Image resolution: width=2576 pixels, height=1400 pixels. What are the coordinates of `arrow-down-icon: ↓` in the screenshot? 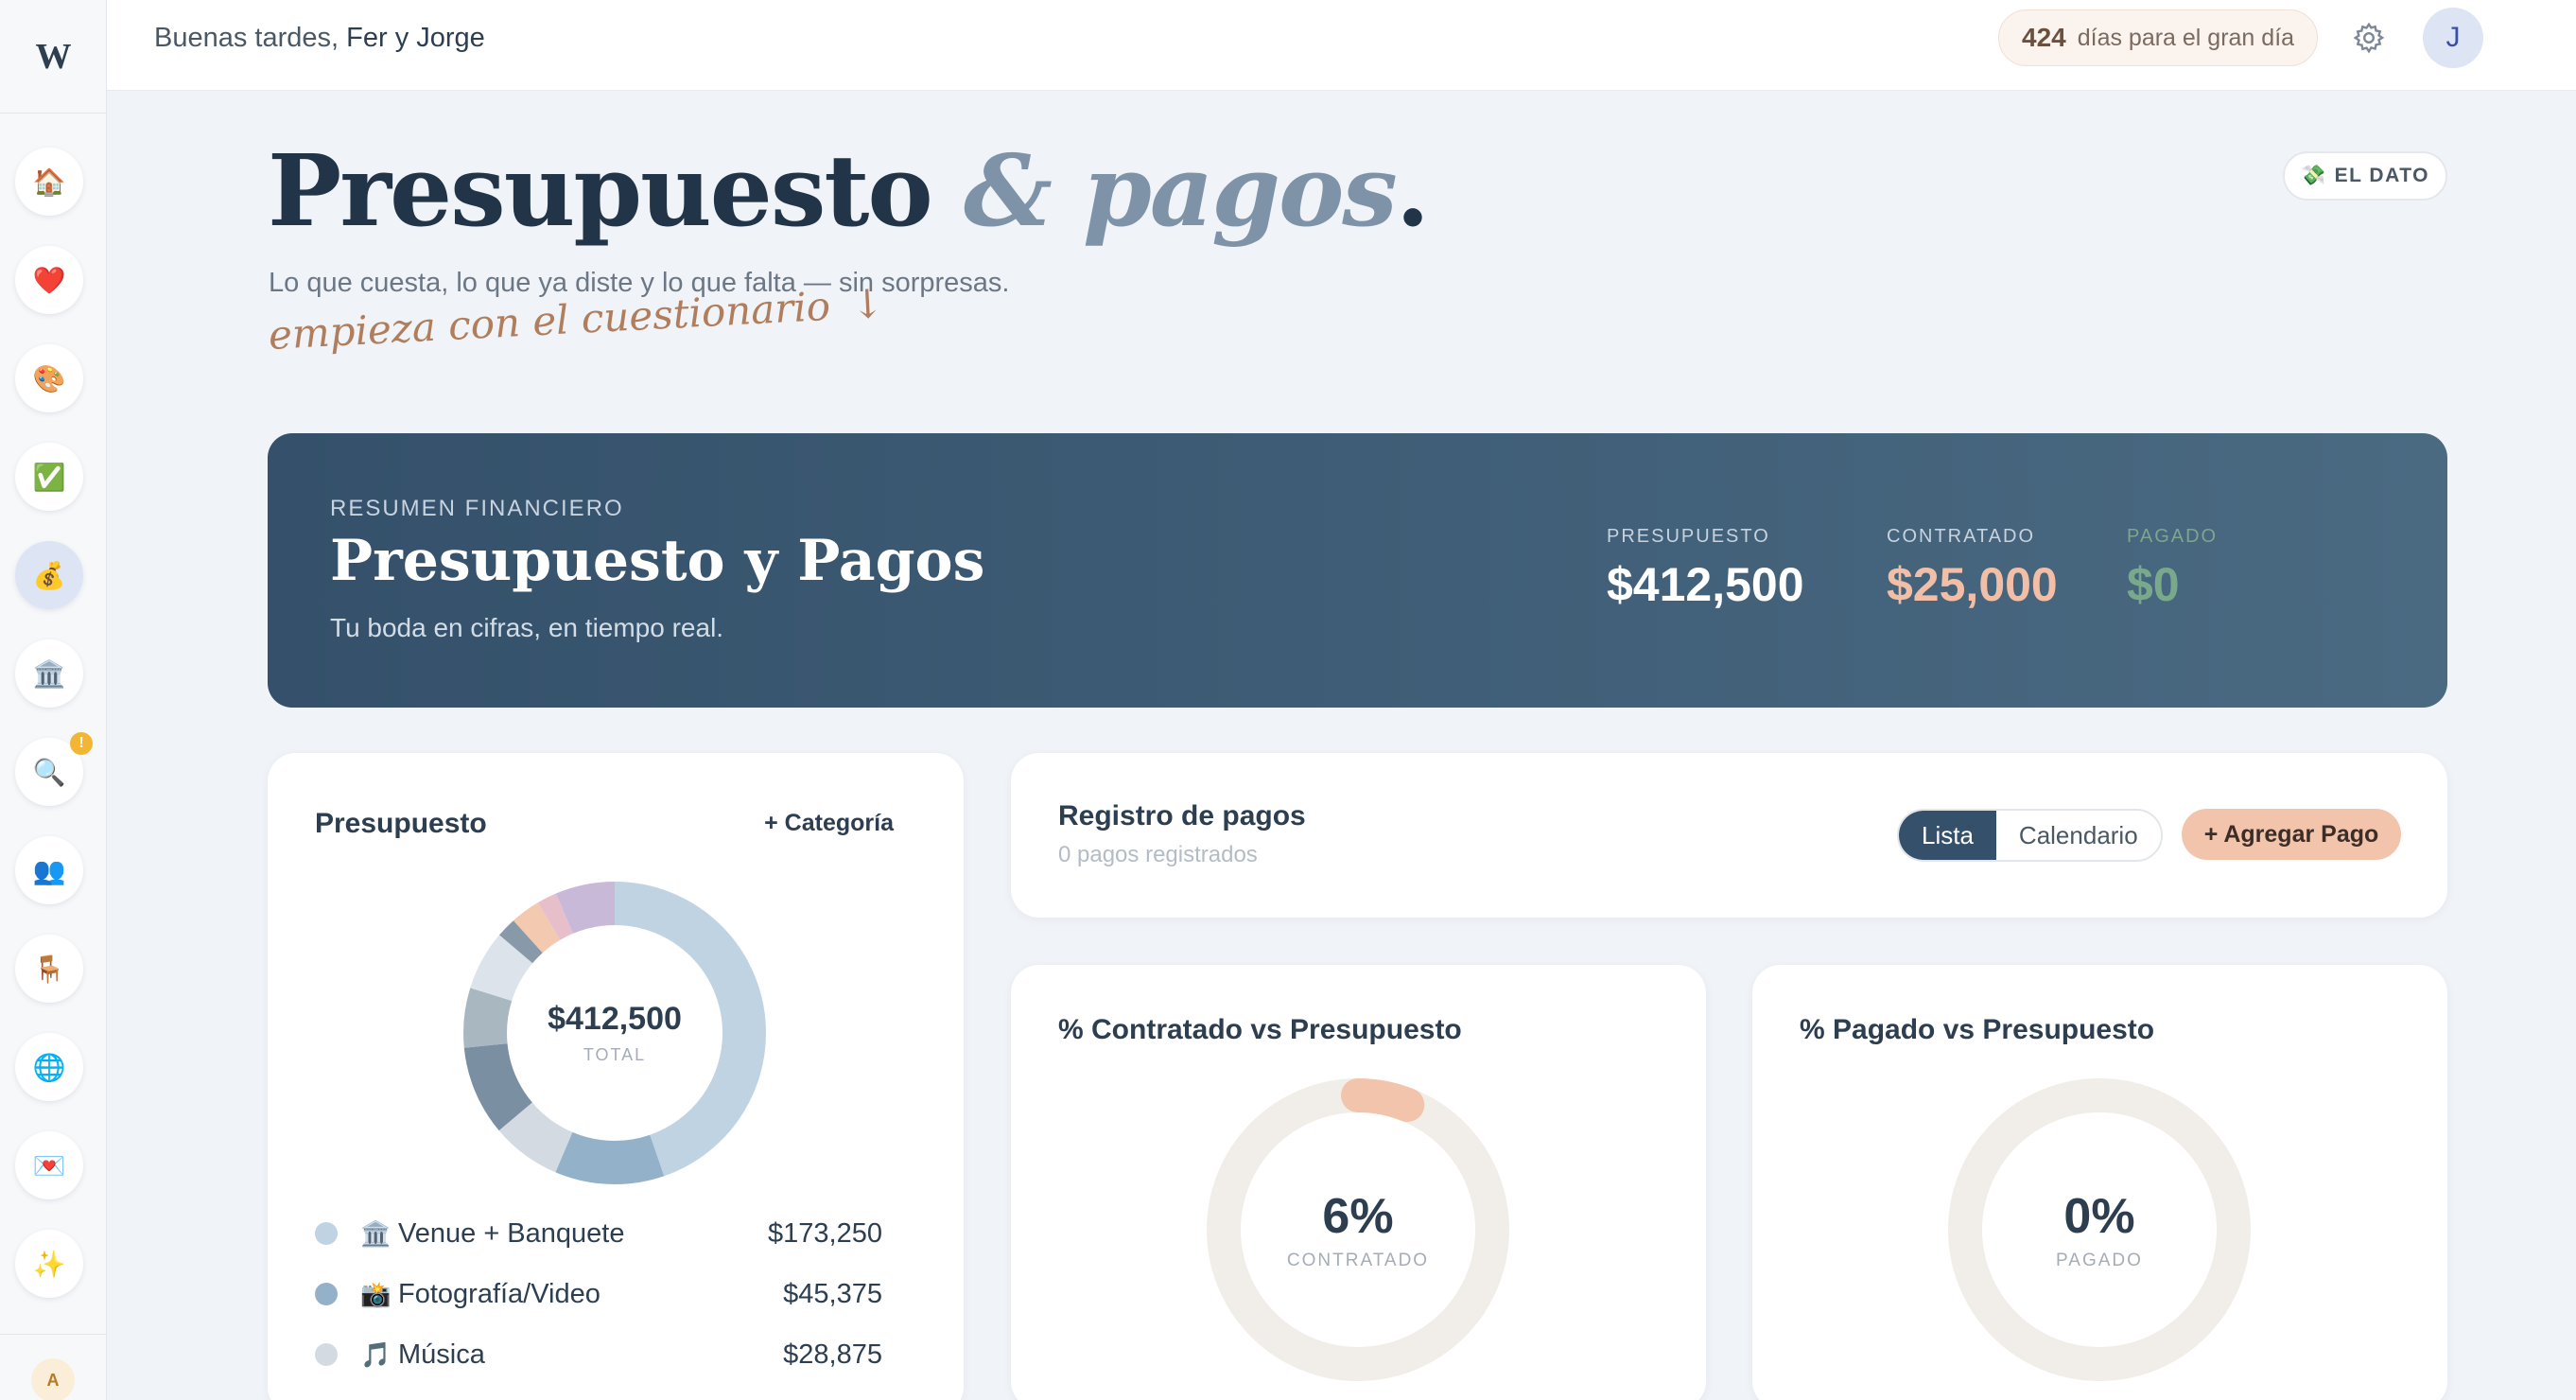 It's located at (867, 303).